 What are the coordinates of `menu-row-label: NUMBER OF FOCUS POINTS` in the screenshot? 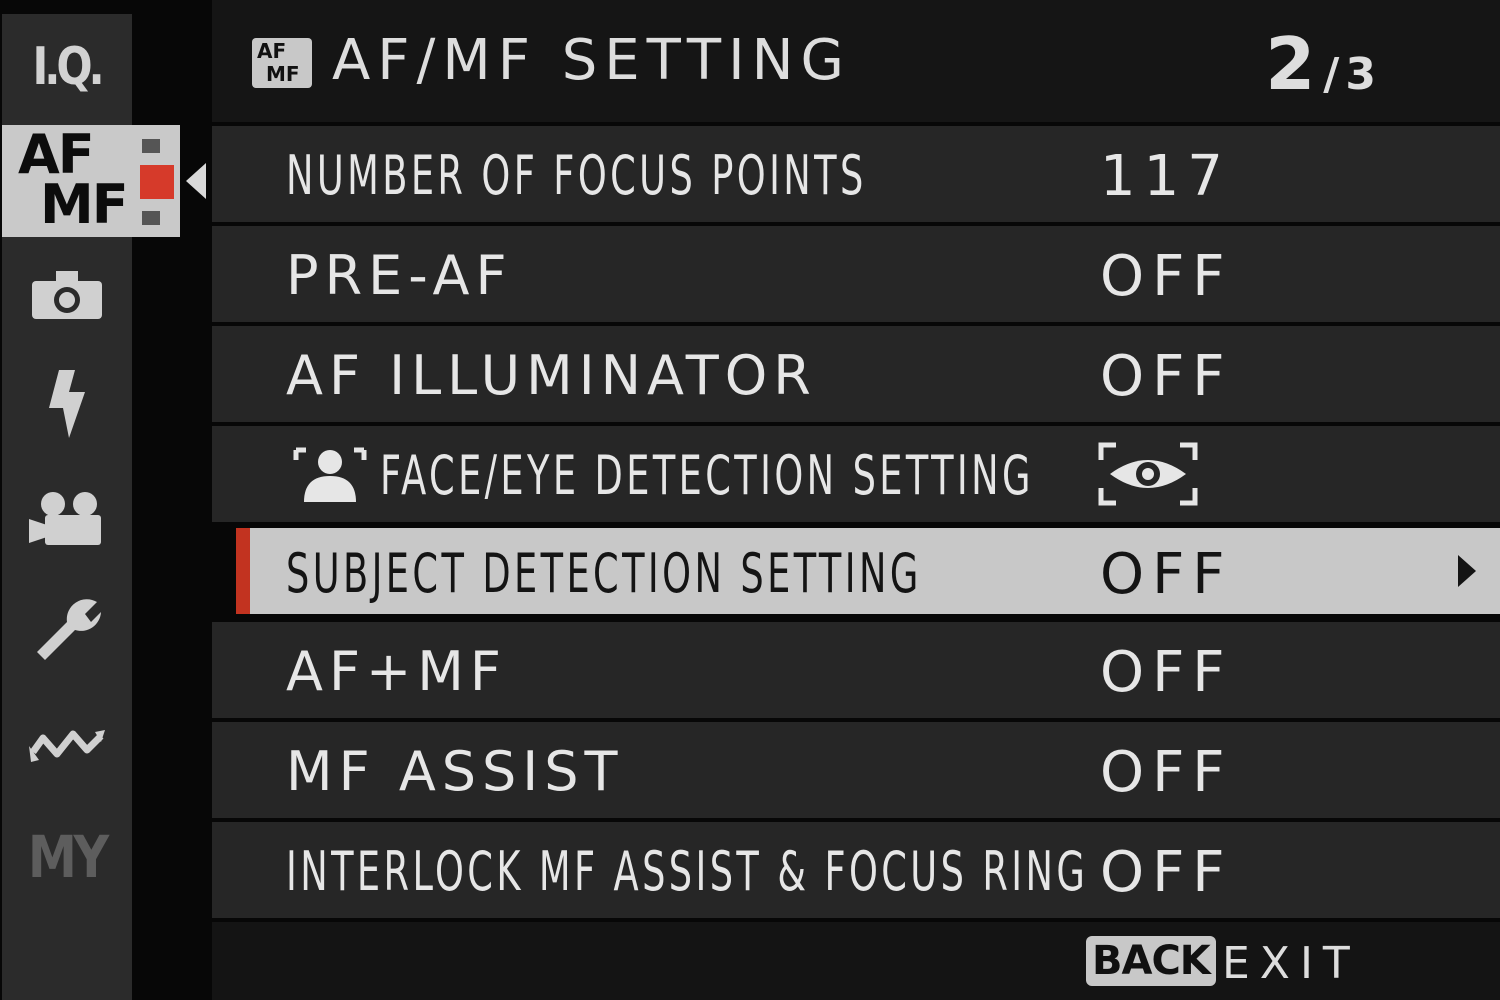 It's located at (576, 175).